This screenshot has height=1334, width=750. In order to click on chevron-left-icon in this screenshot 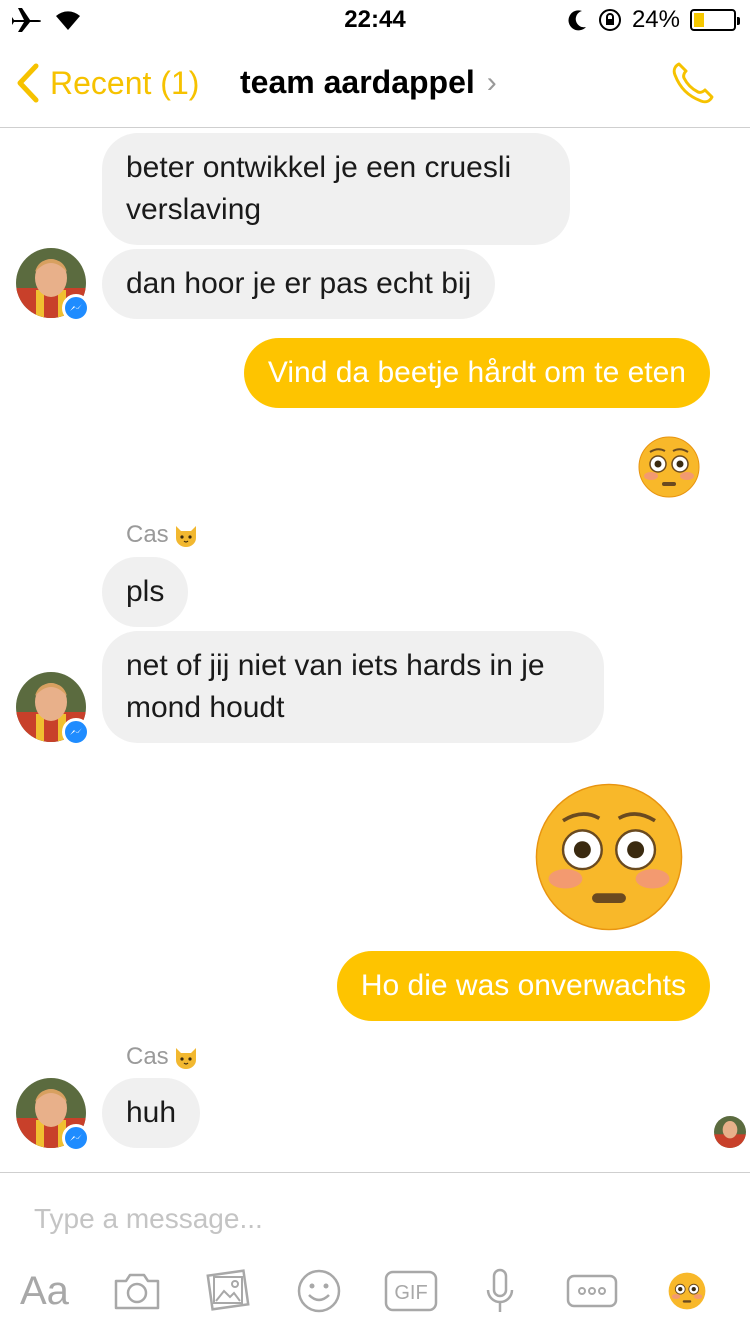, I will do `click(28, 83)`.